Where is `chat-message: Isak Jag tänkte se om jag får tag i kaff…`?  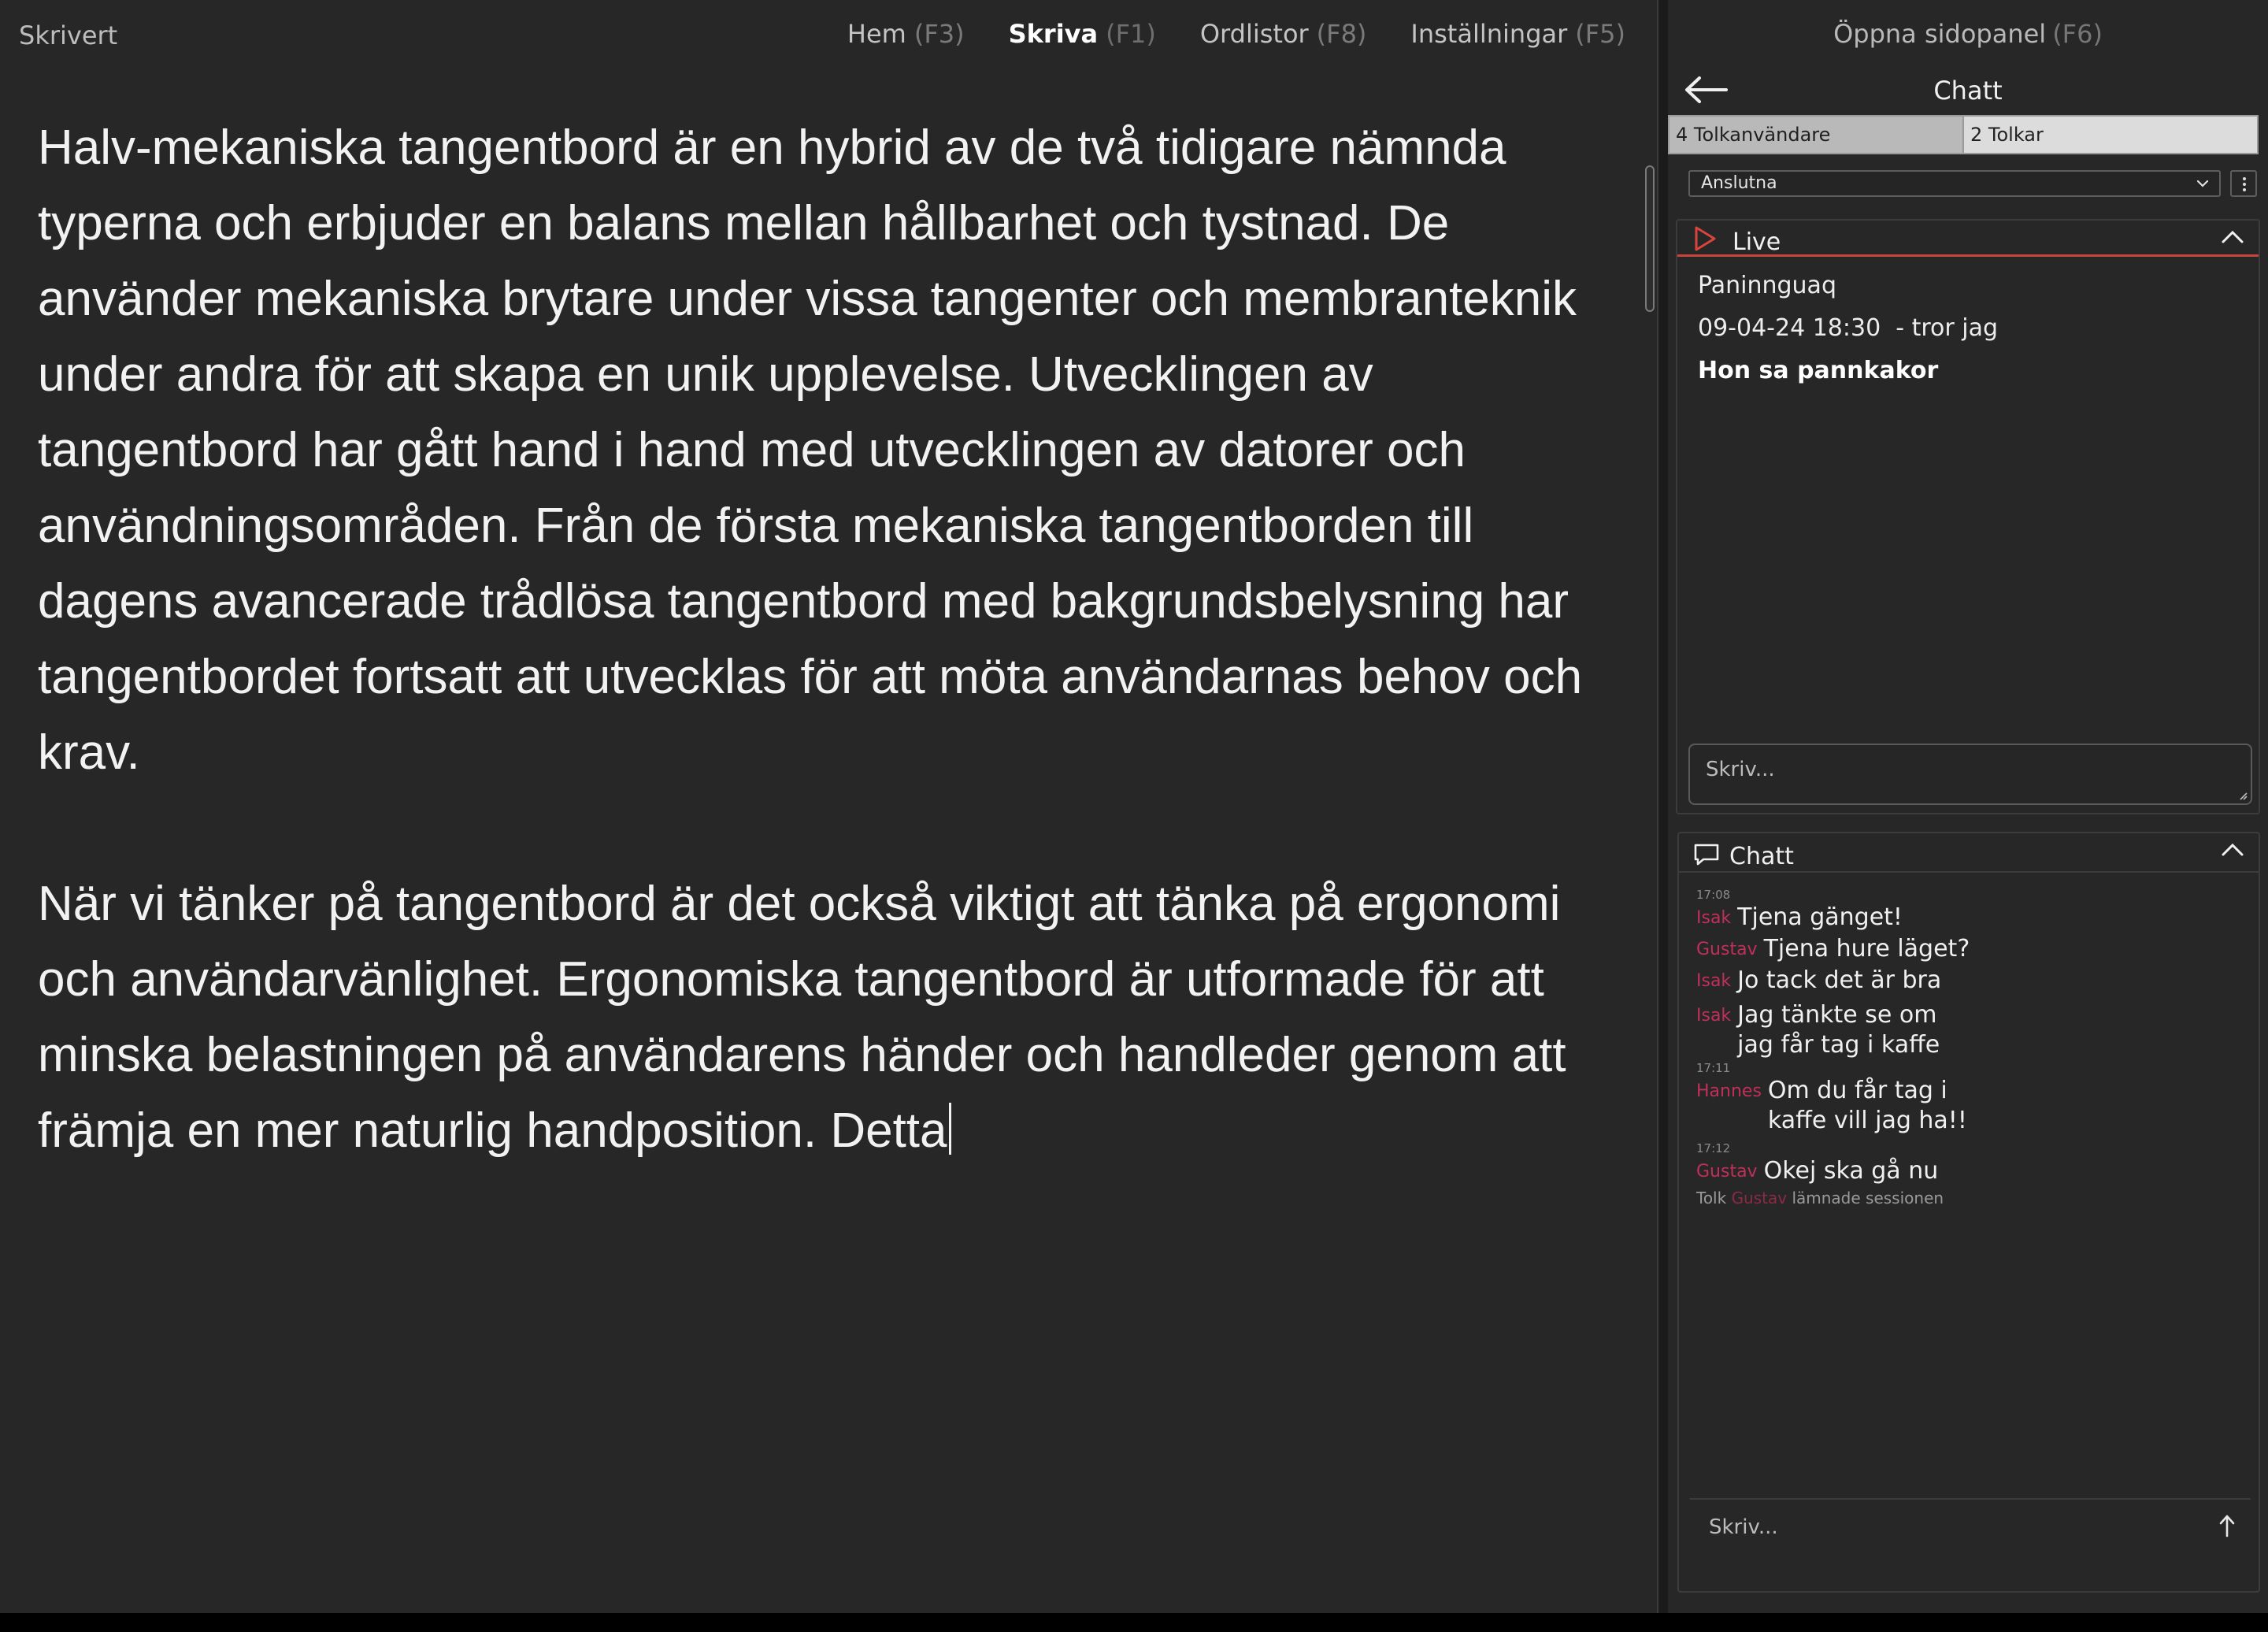
chat-message: Isak Jag tänkte se om jag får tag i kaff… is located at coordinates (1972, 1030).